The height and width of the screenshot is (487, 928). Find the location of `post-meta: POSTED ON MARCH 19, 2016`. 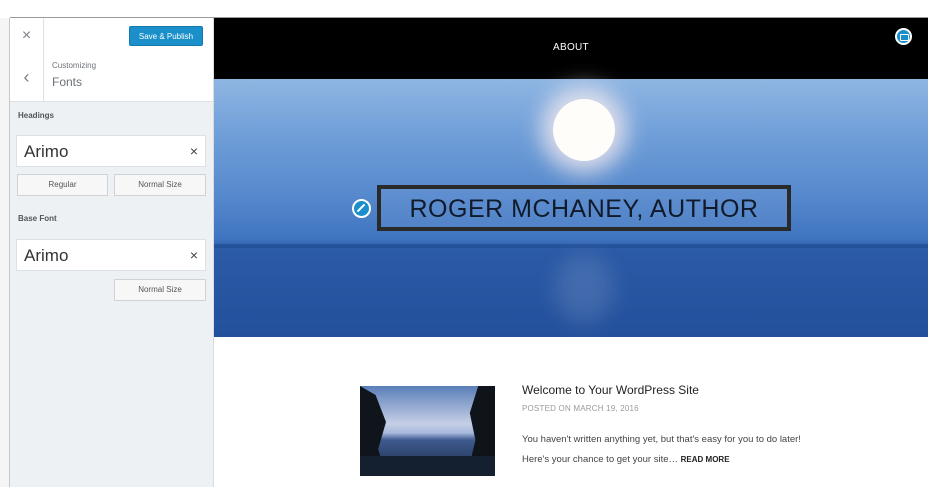

post-meta: POSTED ON MARCH 19, 2016 is located at coordinates (580, 408).